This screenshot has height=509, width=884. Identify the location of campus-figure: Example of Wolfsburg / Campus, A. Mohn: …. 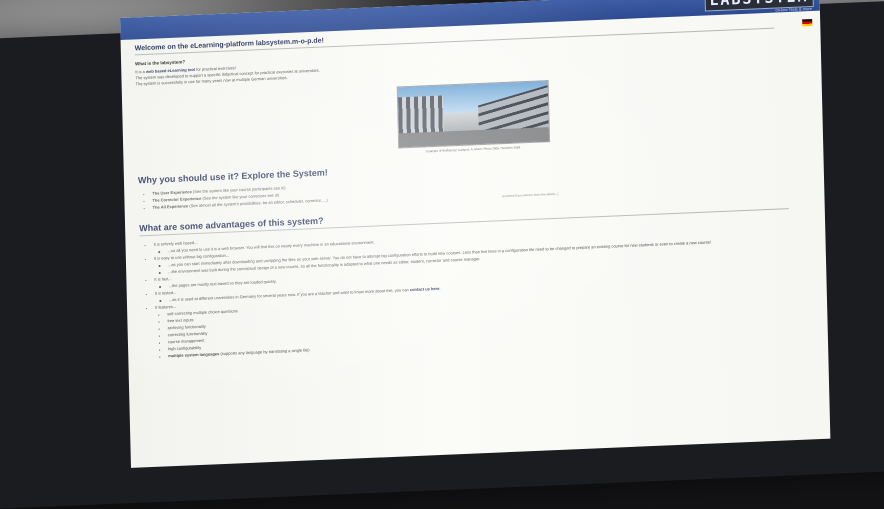
(473, 117).